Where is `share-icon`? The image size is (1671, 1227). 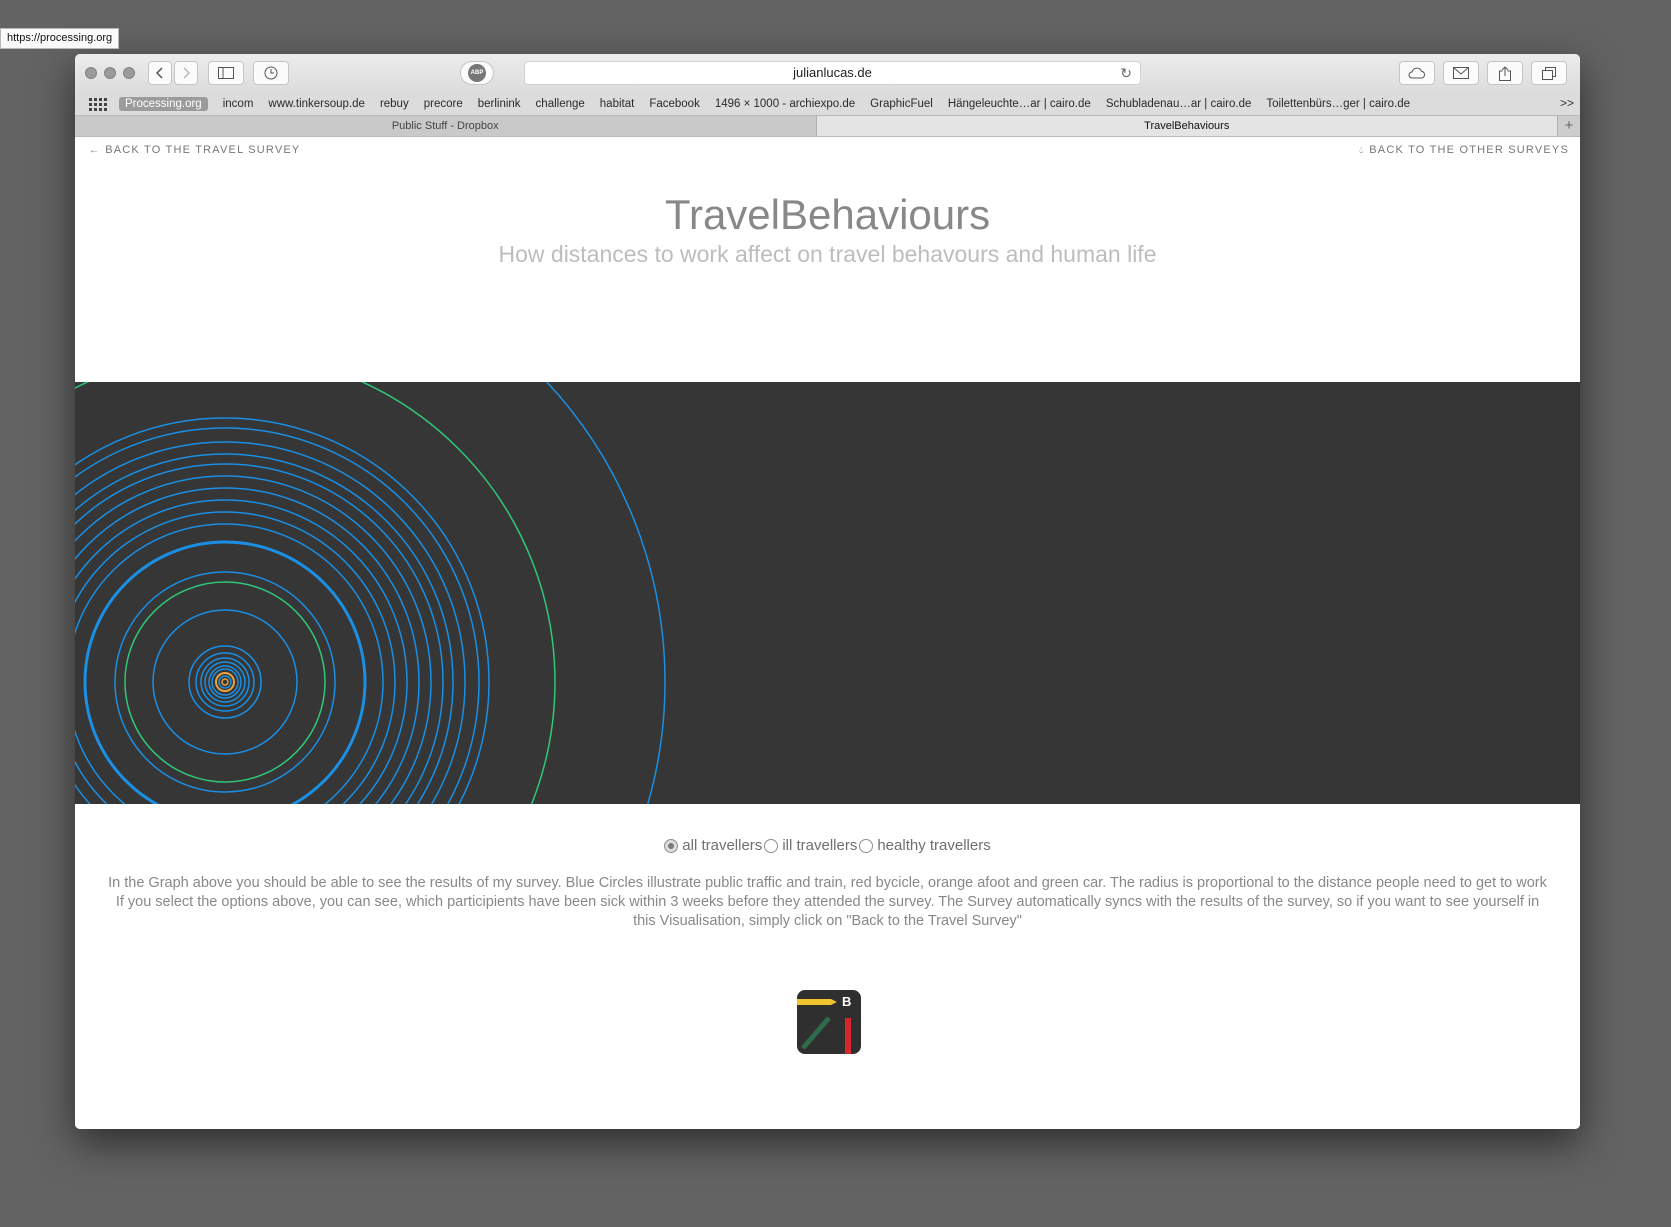 share-icon is located at coordinates (1505, 73).